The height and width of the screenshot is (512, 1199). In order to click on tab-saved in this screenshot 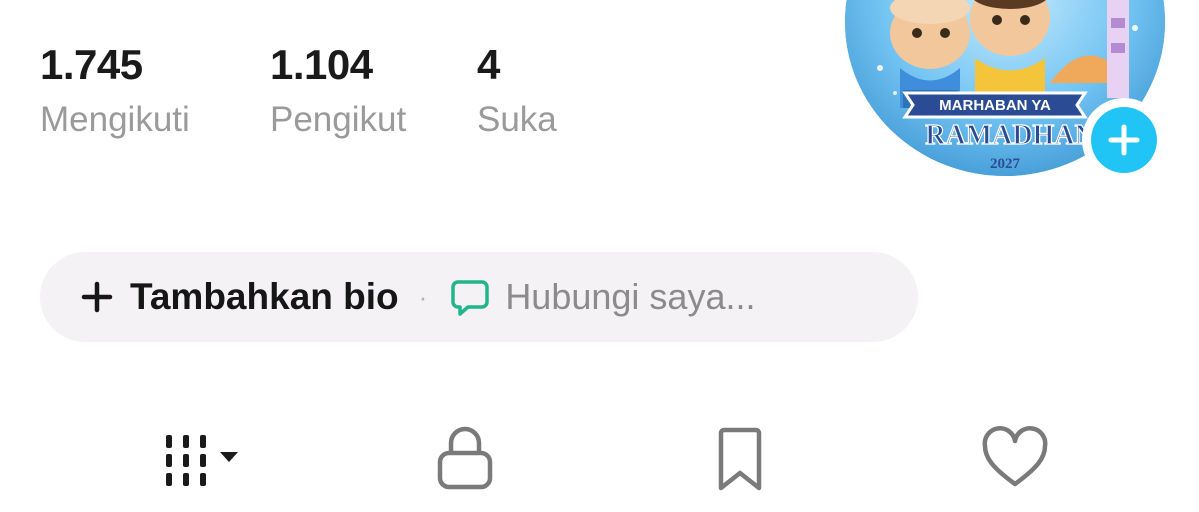, I will do `click(740, 458)`.